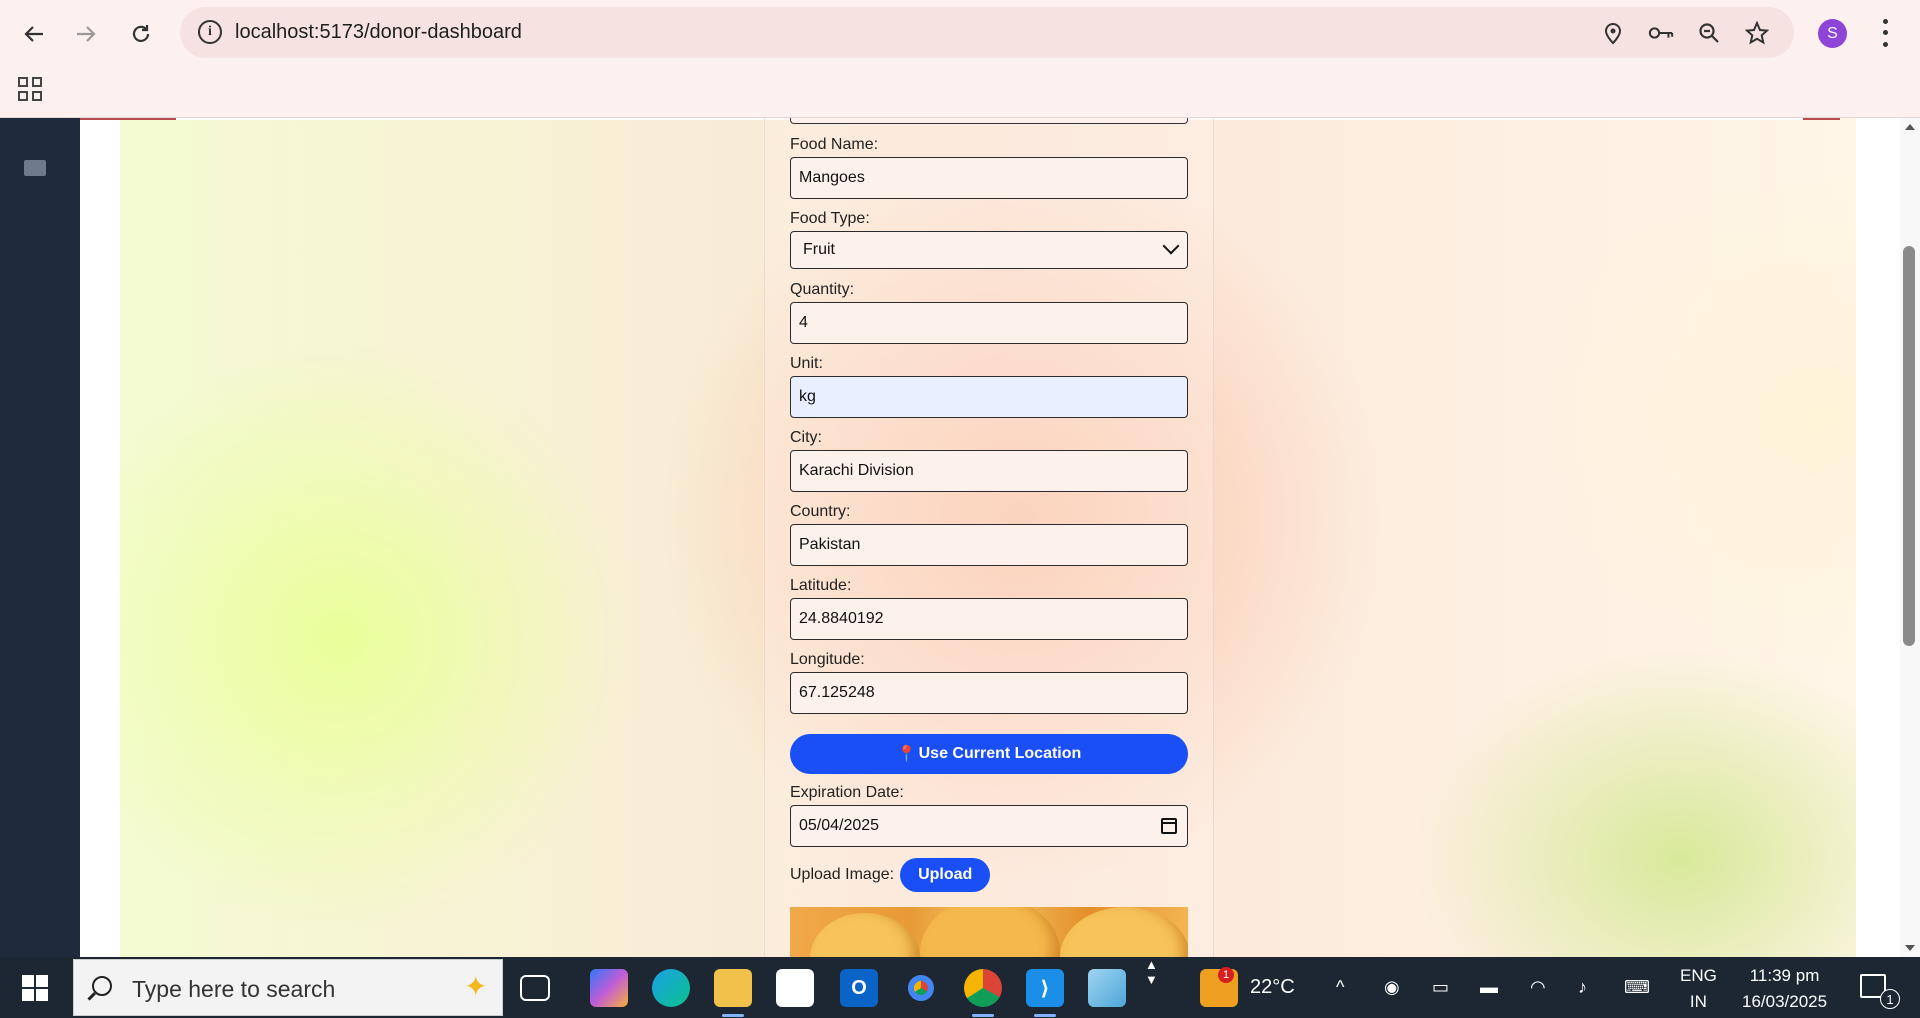 Image resolution: width=1920 pixels, height=1018 pixels. What do you see at coordinates (989, 545) in the screenshot?
I see `country-input: Pakistan` at bounding box center [989, 545].